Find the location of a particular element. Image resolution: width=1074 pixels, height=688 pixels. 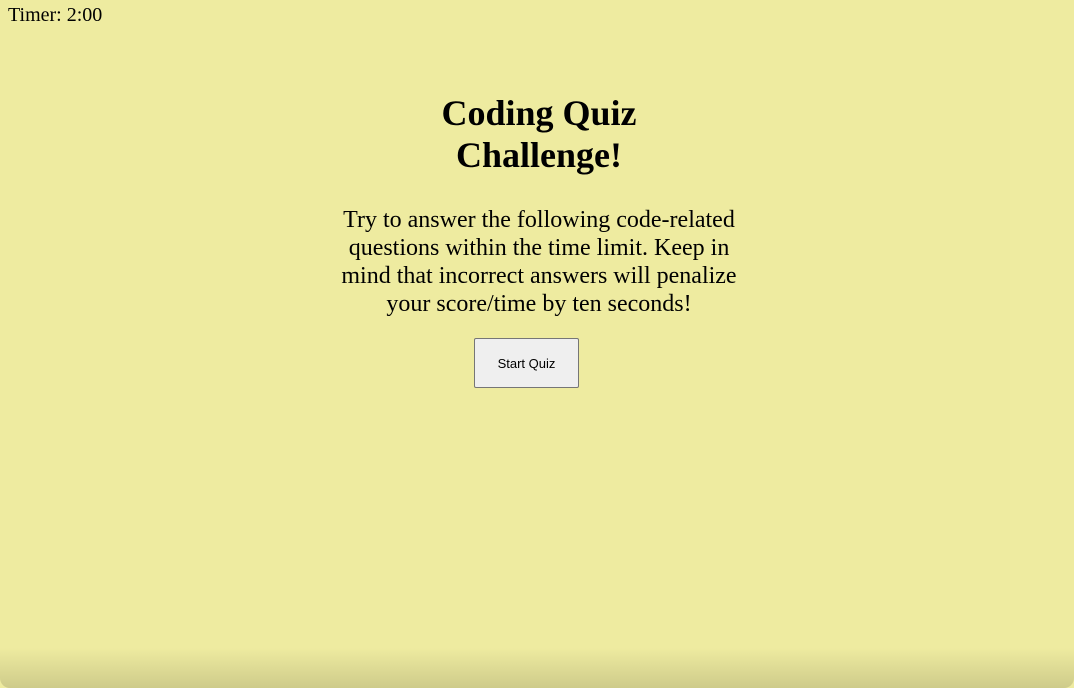

window-bottom-edge is located at coordinates (537, 668).